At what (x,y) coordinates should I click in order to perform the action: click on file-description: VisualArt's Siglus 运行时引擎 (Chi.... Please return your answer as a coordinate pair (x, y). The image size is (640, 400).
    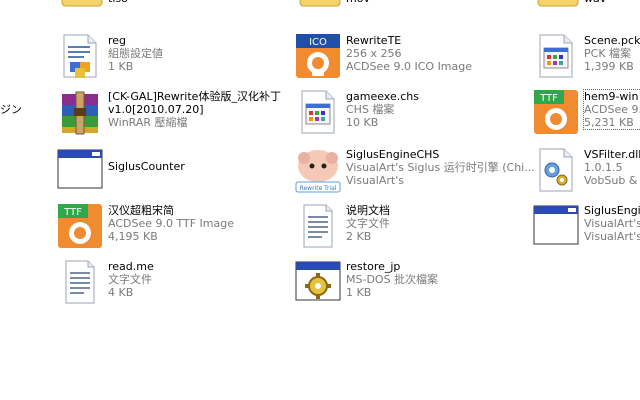
    Looking at the image, I should click on (440, 167).